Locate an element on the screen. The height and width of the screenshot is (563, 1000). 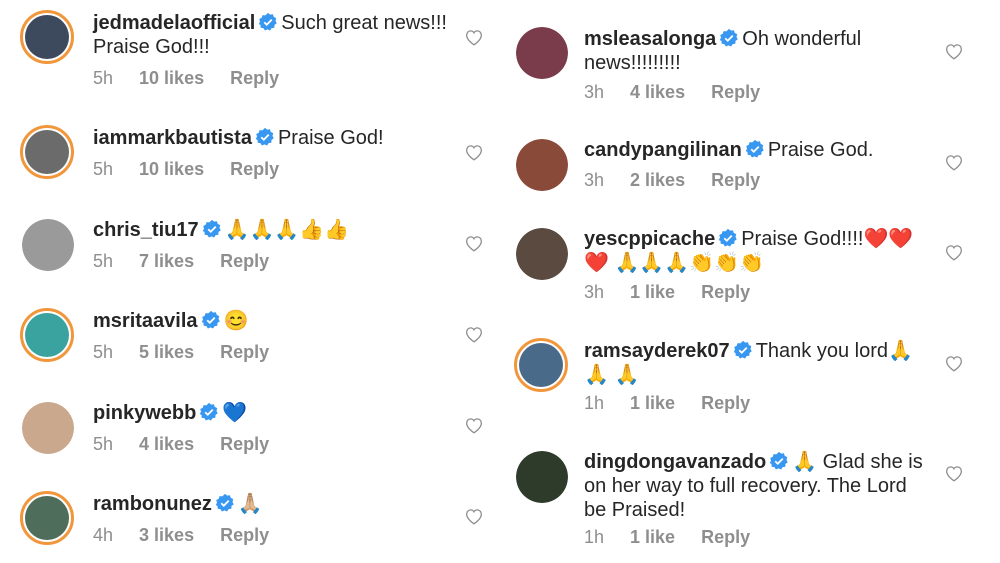
comment-body: msleasalonga Oh wonderful news!!!!!!!!! is located at coordinates (769, 51).